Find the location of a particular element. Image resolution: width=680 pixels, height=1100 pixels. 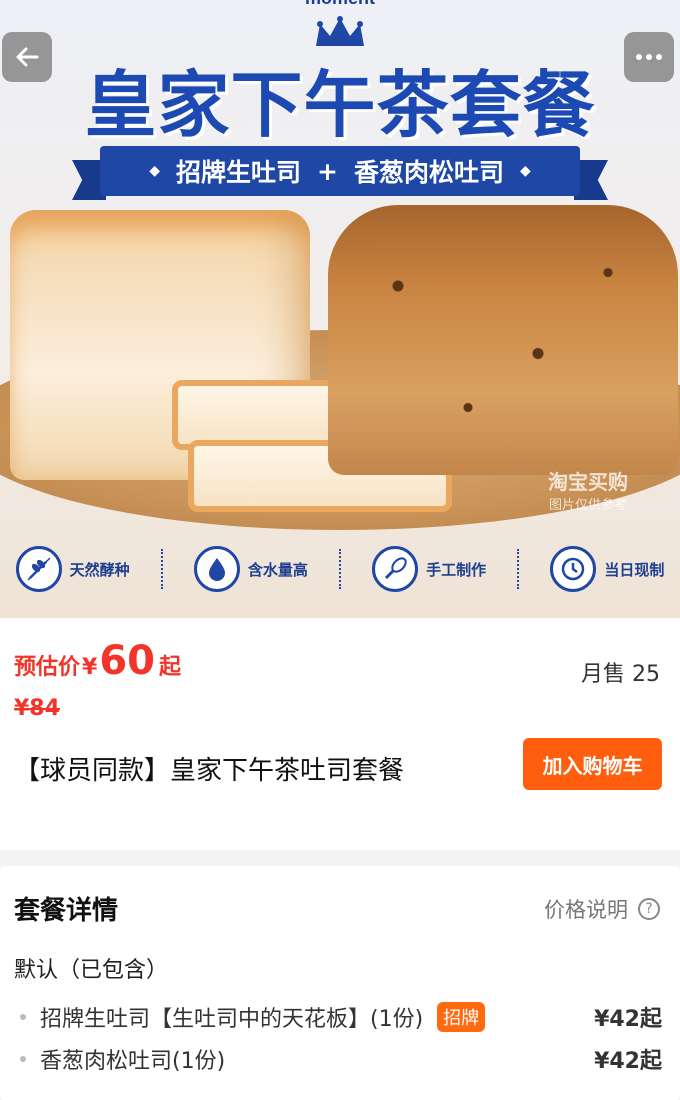

list-item: 招牌生吐司【生吐司中的天花板】(1份) 招牌 ¥42起 is located at coordinates (338, 1017).